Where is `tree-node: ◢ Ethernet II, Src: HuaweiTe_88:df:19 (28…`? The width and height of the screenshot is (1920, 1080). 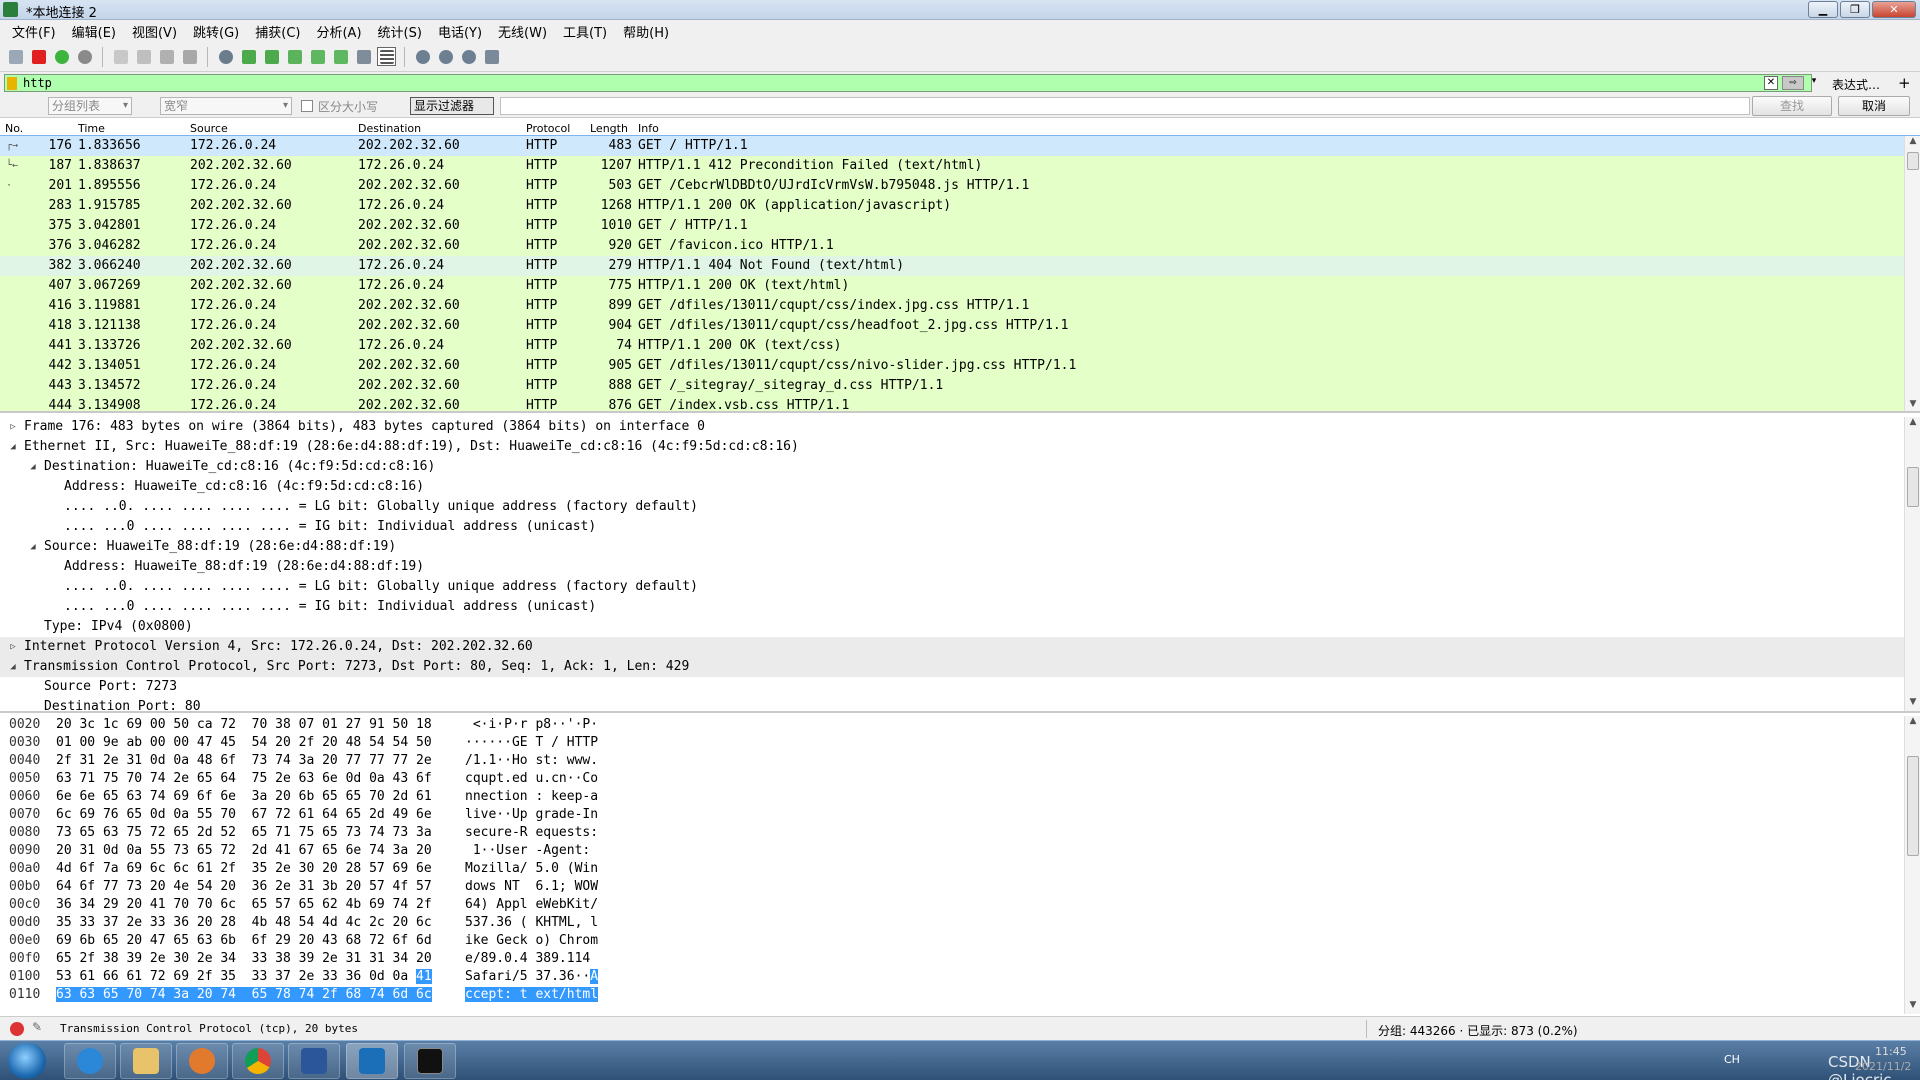 tree-node: ◢ Ethernet II, Src: HuaweiTe_88:df:19 (28… is located at coordinates (960, 447).